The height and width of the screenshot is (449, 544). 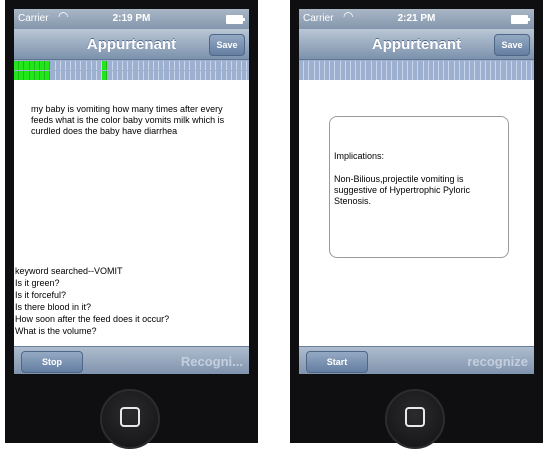 I want to click on status-time: 2:19 PM, so click(x=131, y=18).